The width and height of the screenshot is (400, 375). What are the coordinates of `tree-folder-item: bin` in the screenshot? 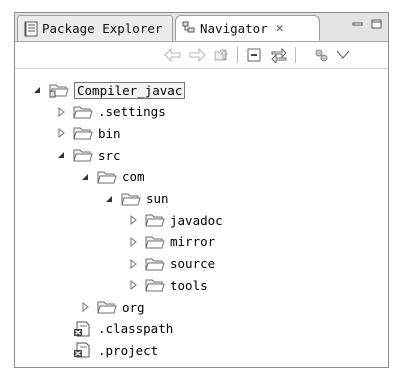 It's located at (88, 133).